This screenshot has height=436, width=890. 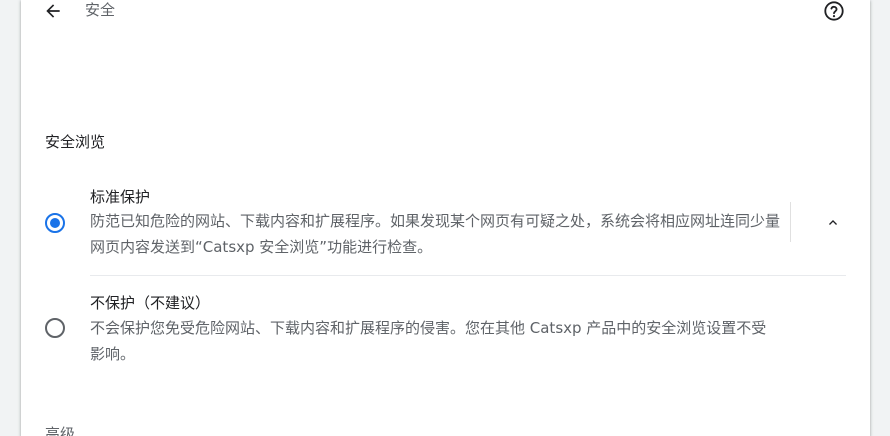 I want to click on option-divider, so click(x=468, y=275).